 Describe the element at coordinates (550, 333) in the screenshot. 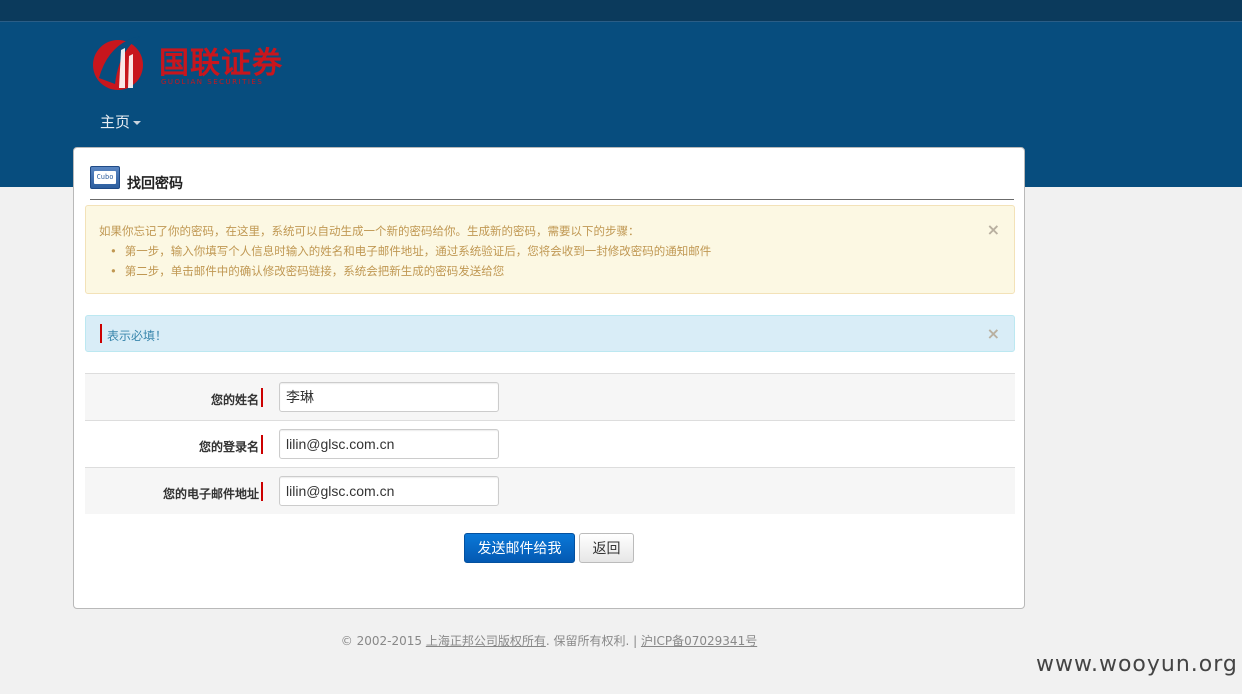

I see `required-notice-alert: 表示必填！ ×` at that location.